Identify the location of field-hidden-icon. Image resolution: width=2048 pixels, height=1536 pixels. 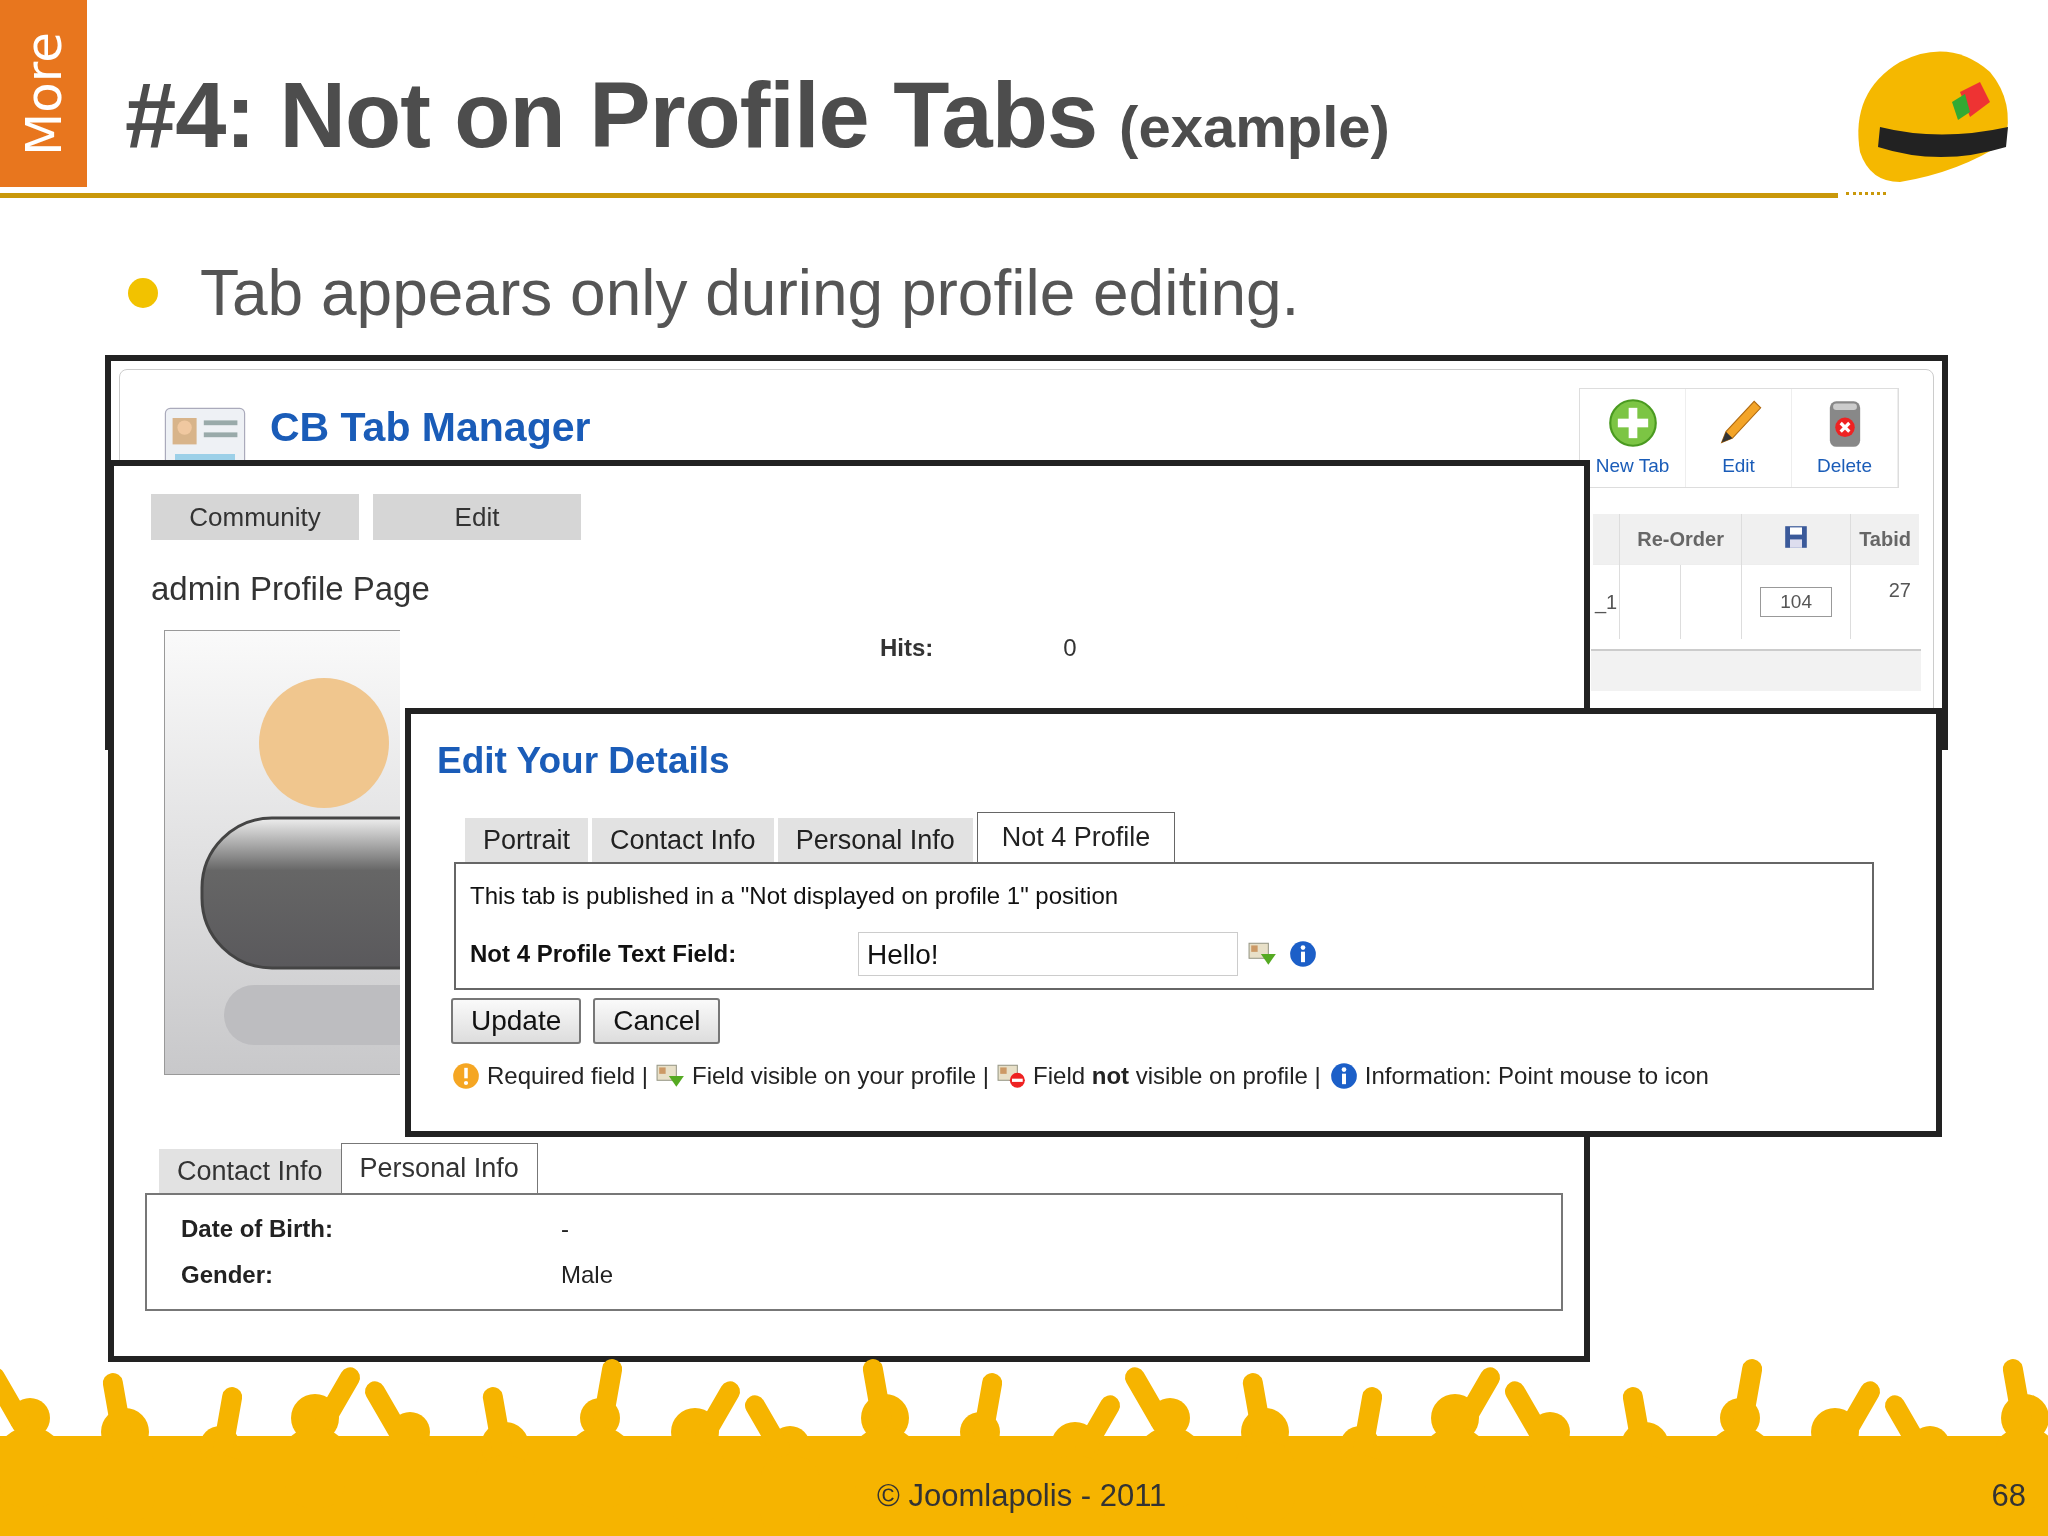
(1012, 1076).